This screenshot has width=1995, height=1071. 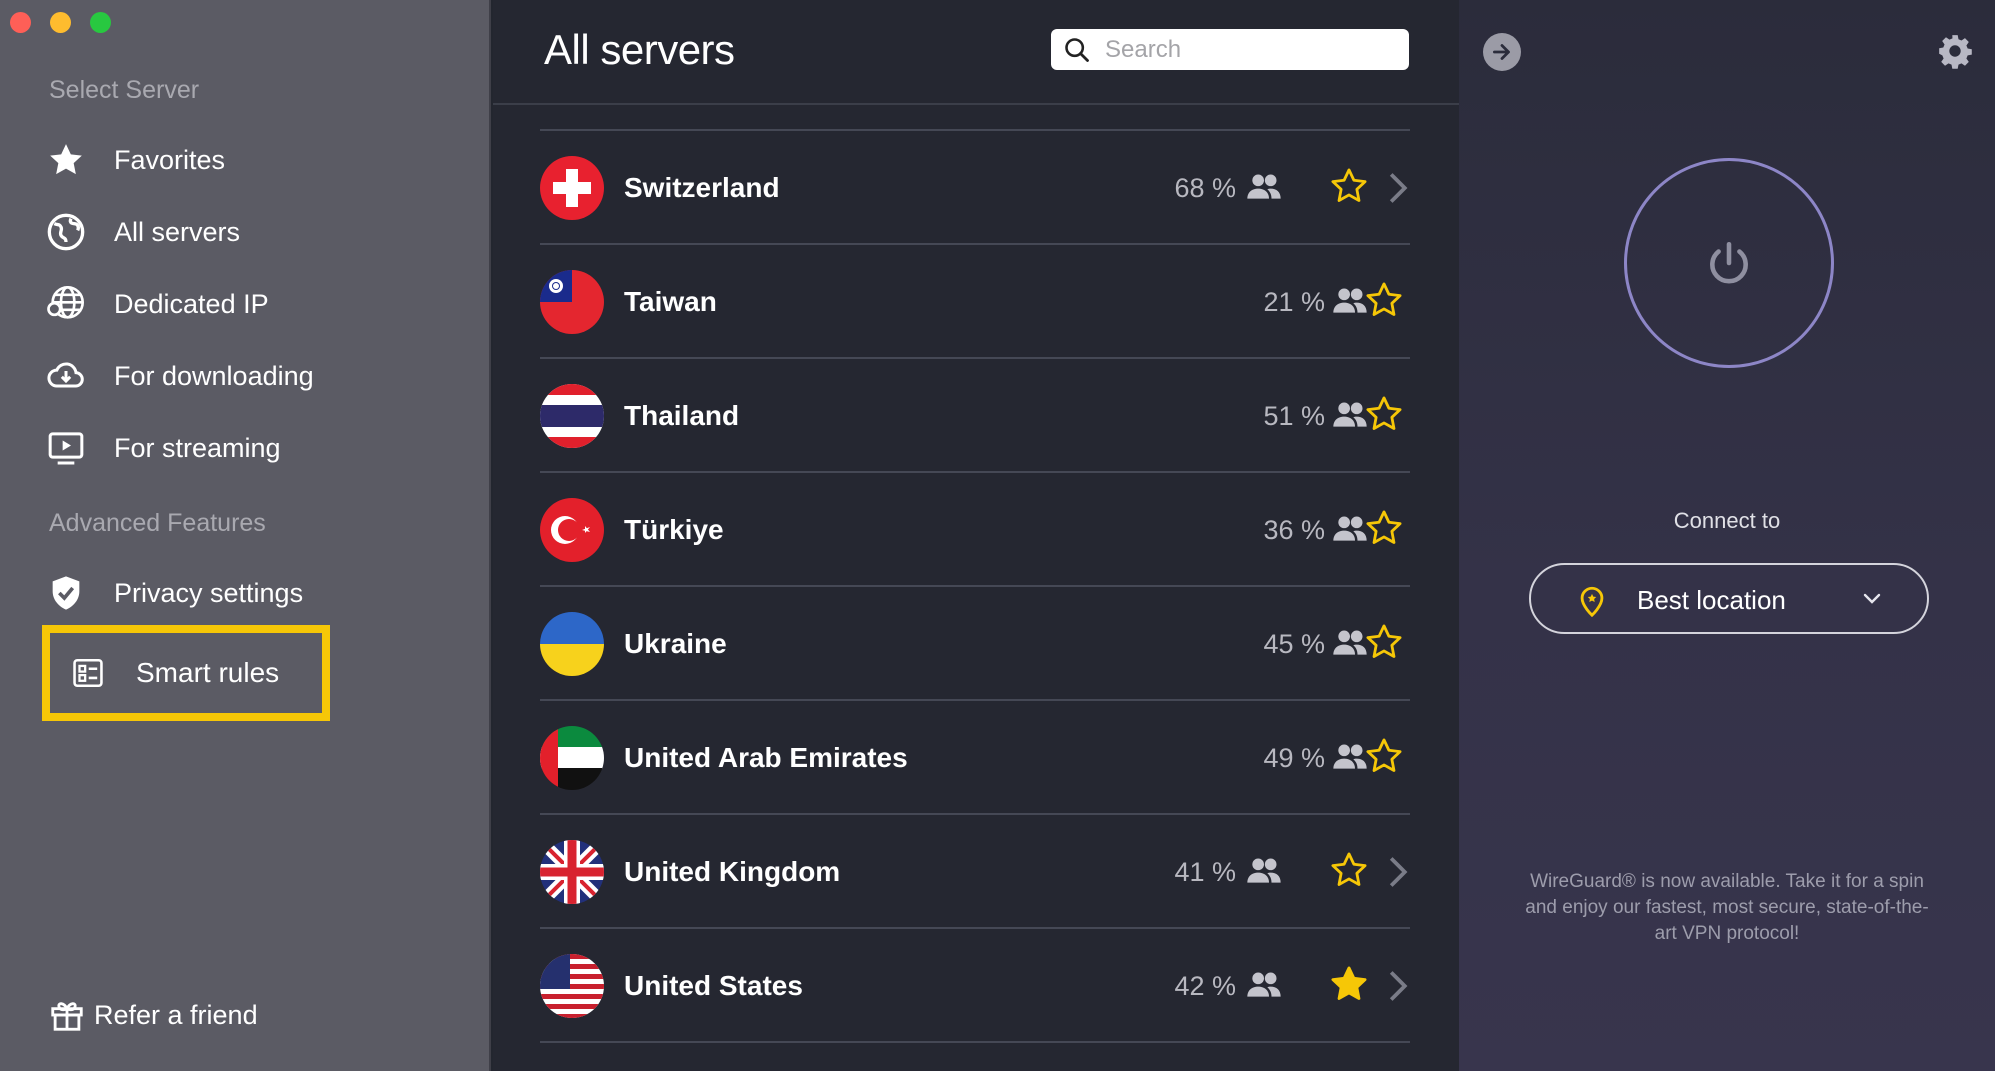 What do you see at coordinates (975, 530) in the screenshot?
I see `server-row-turkiye: Türkiye 36 %` at bounding box center [975, 530].